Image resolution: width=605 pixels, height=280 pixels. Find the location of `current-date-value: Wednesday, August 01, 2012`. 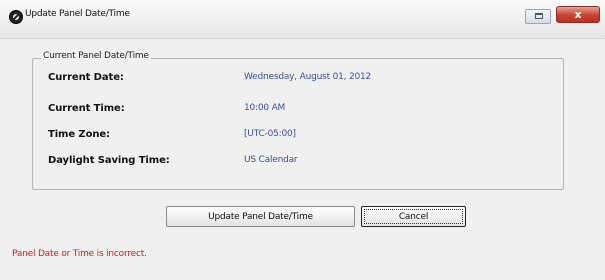

current-date-value: Wednesday, August 01, 2012 is located at coordinates (308, 77).